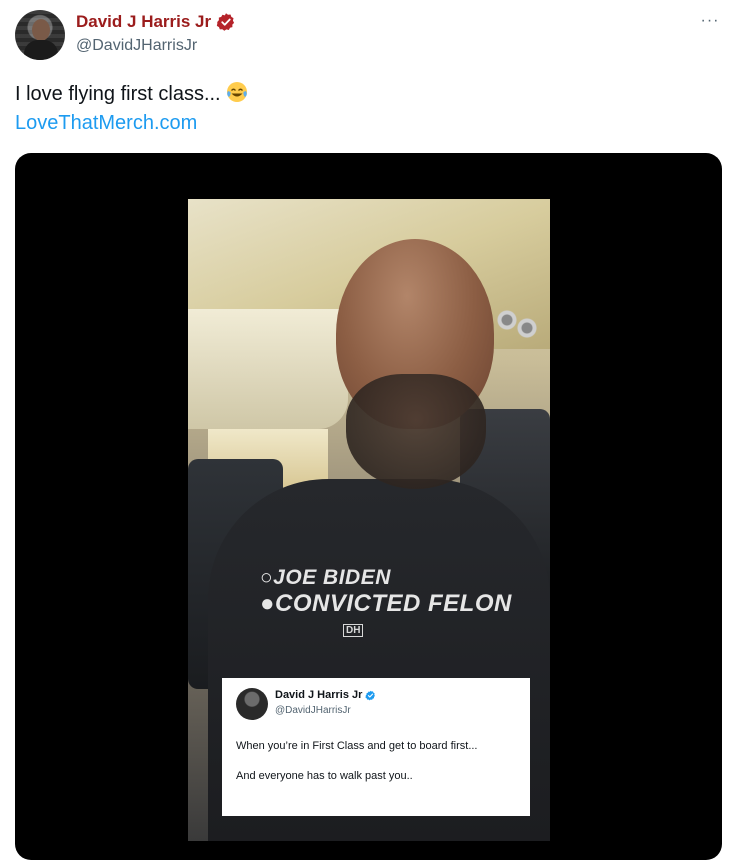 This screenshot has height=866, width=735. What do you see at coordinates (324, 776) in the screenshot?
I see `embedded-line-2: And everyone has to walk past you..` at bounding box center [324, 776].